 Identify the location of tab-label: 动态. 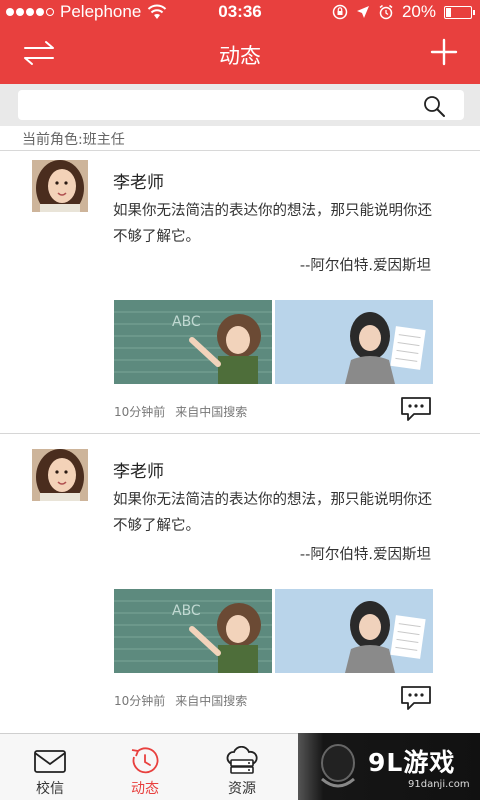
(145, 789).